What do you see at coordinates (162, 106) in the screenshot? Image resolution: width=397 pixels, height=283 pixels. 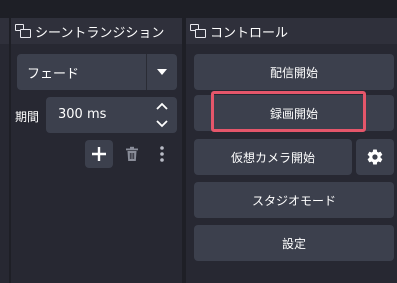 I see `chevron-up-icon` at bounding box center [162, 106].